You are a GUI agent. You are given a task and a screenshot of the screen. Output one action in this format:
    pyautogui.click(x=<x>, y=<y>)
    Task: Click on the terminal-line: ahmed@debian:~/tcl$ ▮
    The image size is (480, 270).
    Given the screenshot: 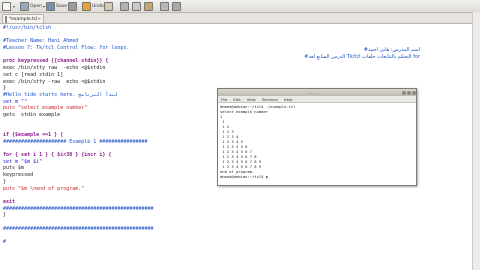 What is the action you would take?
    pyautogui.click(x=244, y=176)
    